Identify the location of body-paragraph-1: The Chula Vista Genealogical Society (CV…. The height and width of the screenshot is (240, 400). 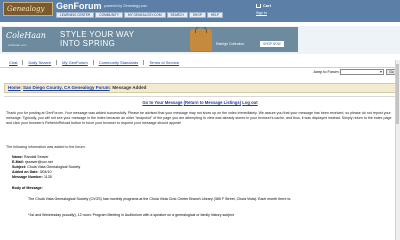
(160, 199).